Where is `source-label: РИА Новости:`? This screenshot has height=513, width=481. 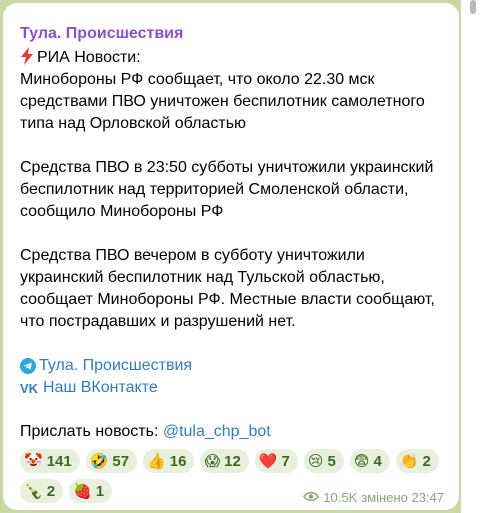
source-label: РИА Новости: is located at coordinates (89, 57).